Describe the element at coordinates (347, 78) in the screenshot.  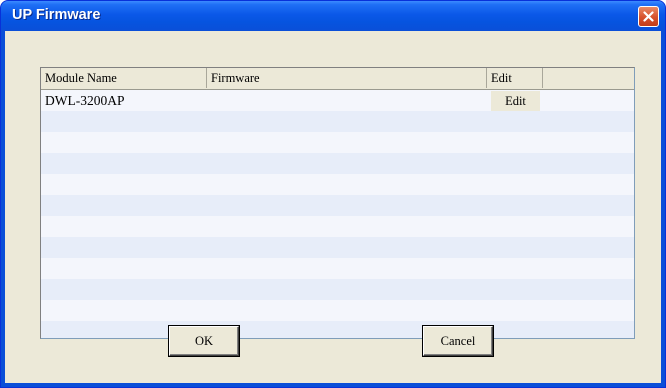
I see `column-header-firmware: Firmware` at that location.